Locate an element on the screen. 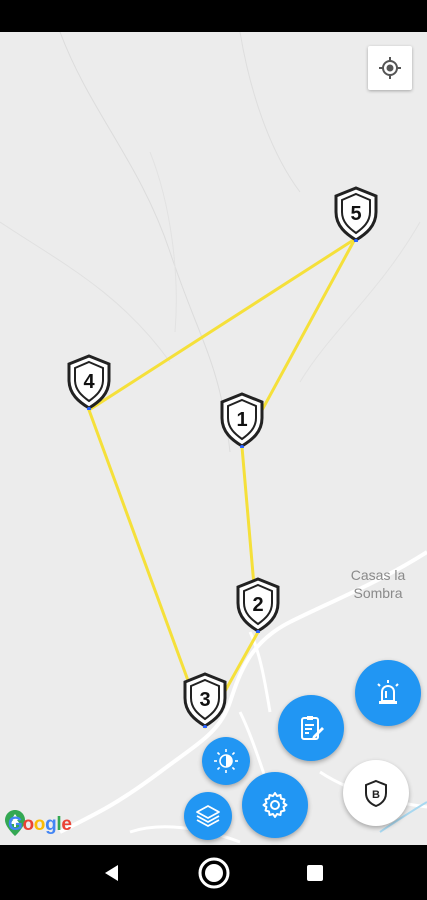  waypoint-marker-3: 3 is located at coordinates (205, 700).